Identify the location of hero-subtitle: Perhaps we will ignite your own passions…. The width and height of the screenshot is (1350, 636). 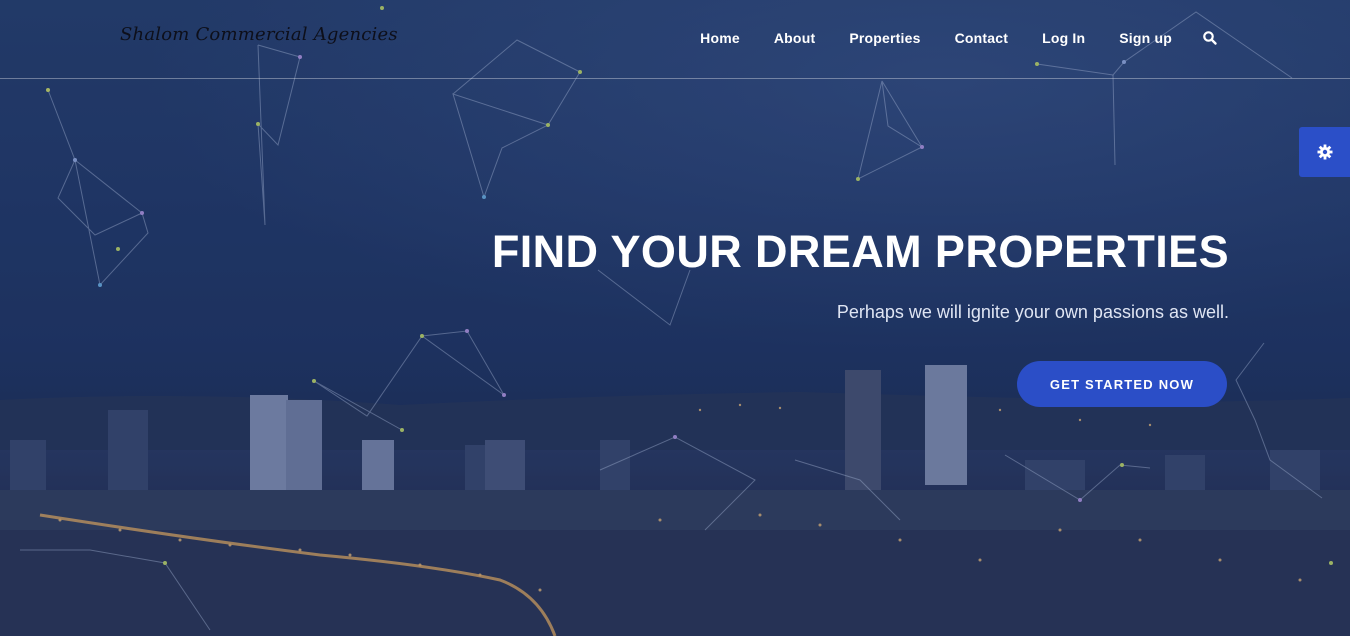
(1032, 312).